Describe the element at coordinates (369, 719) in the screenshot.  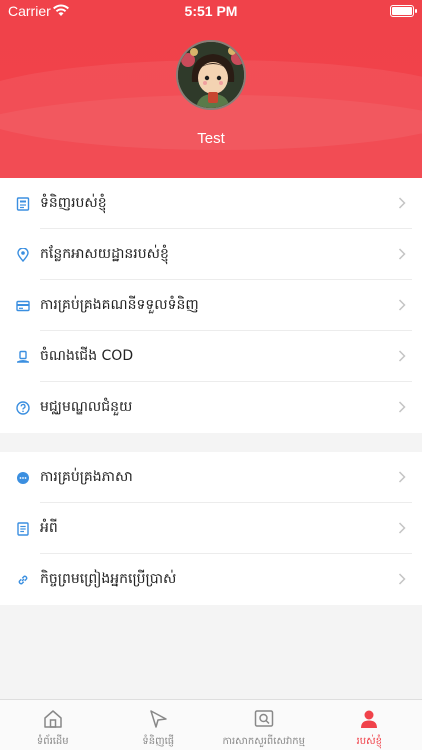
I see `profile-icon` at that location.